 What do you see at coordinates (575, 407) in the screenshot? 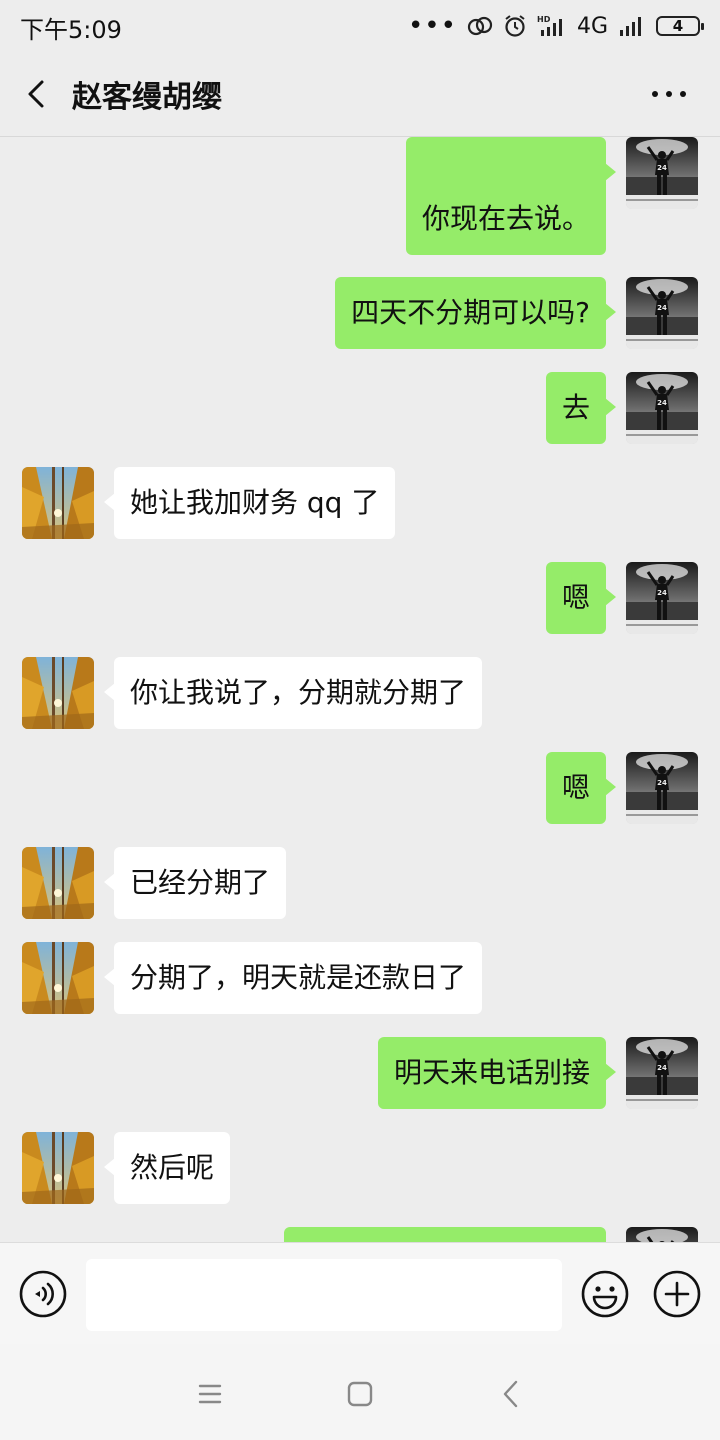
I see `message-text: 去` at bounding box center [575, 407].